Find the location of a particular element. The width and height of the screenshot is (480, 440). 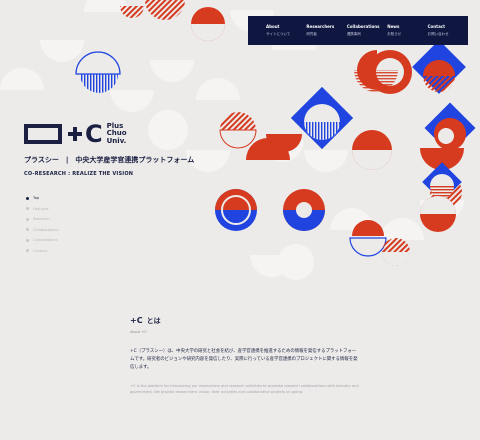

about-subheading: About +C is located at coordinates (138, 332).